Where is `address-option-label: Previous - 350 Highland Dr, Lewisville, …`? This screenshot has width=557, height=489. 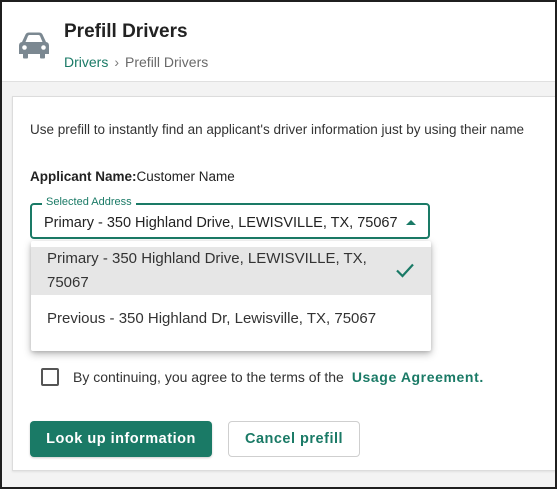 address-option-label: Previous - 350 Highland Dr, Lewisville, … is located at coordinates (212, 318).